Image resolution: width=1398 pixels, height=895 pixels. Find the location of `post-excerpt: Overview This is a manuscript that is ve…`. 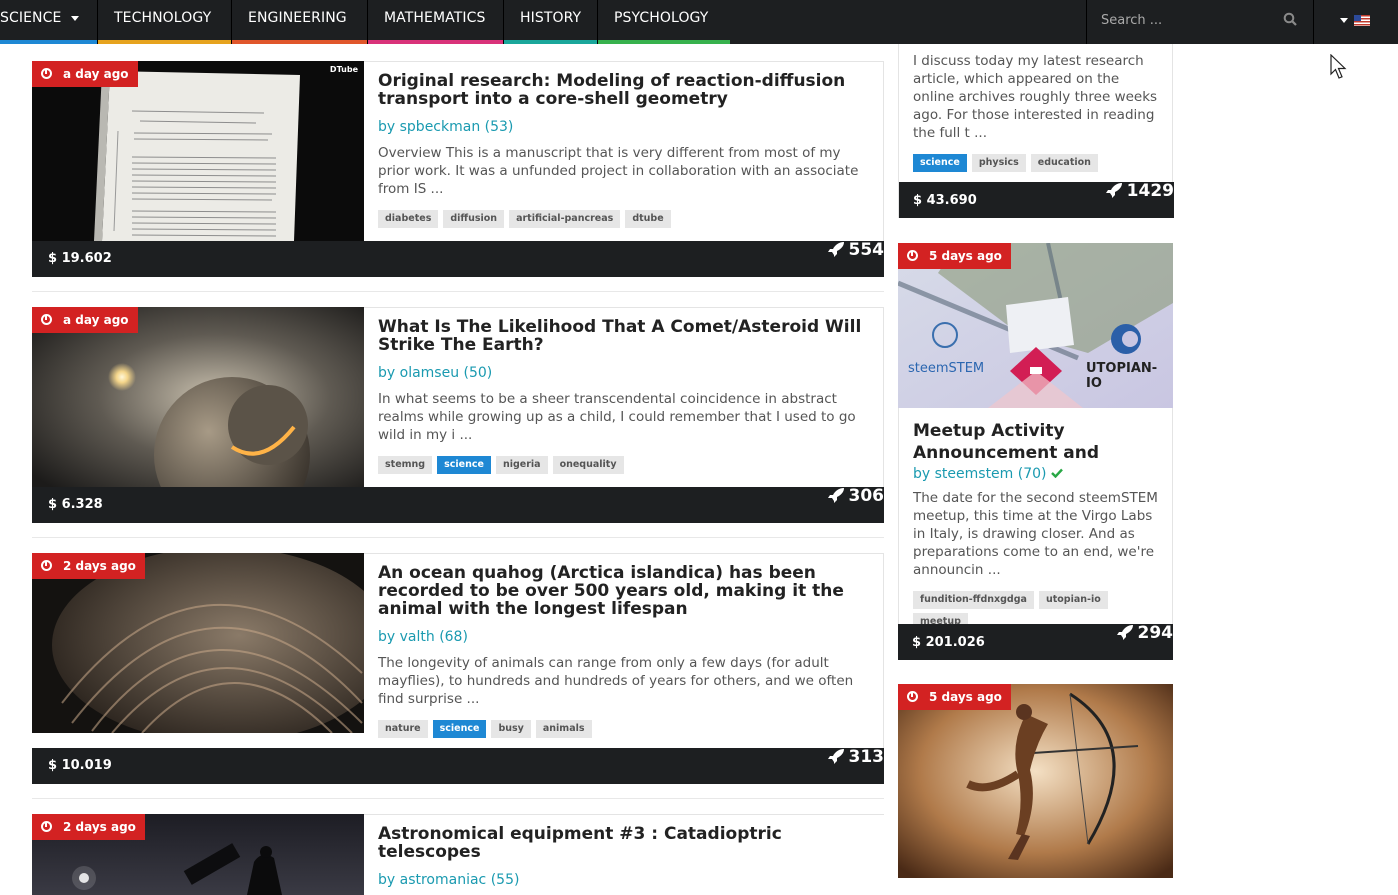

post-excerpt: Overview This is a manuscript that is ve… is located at coordinates (618, 171).